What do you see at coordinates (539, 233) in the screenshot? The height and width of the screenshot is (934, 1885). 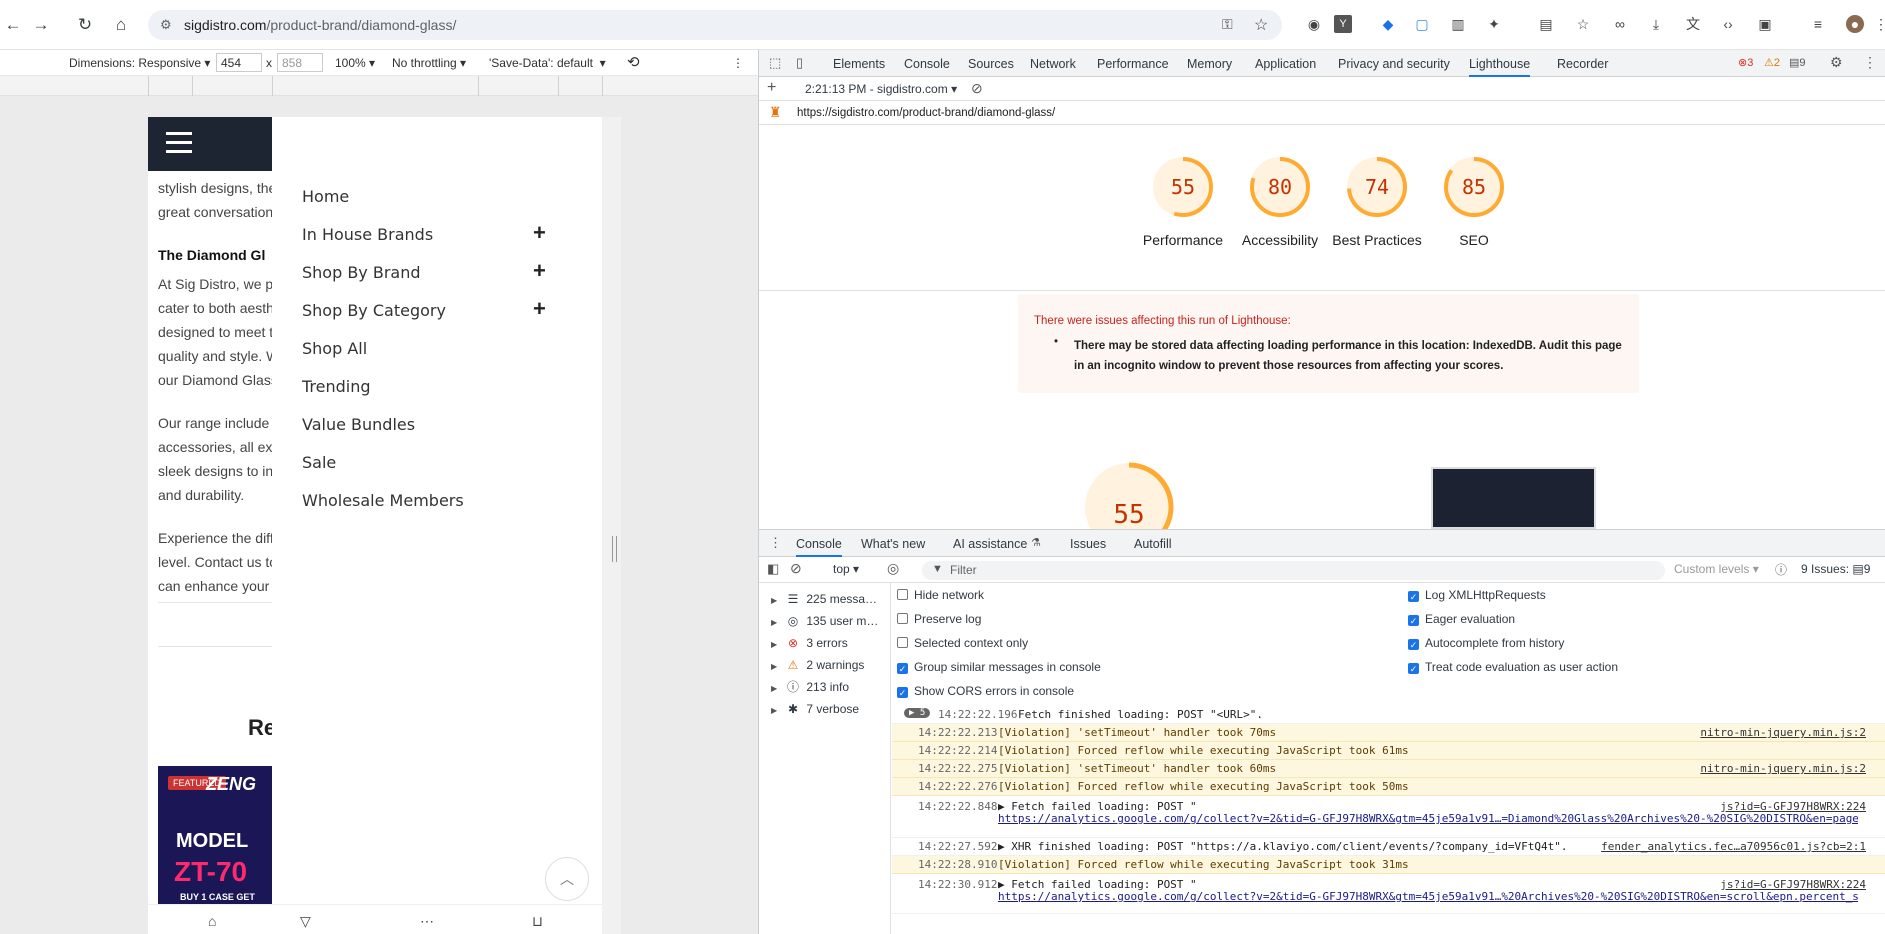 I see `expand-in-house-brands-icon: +` at bounding box center [539, 233].